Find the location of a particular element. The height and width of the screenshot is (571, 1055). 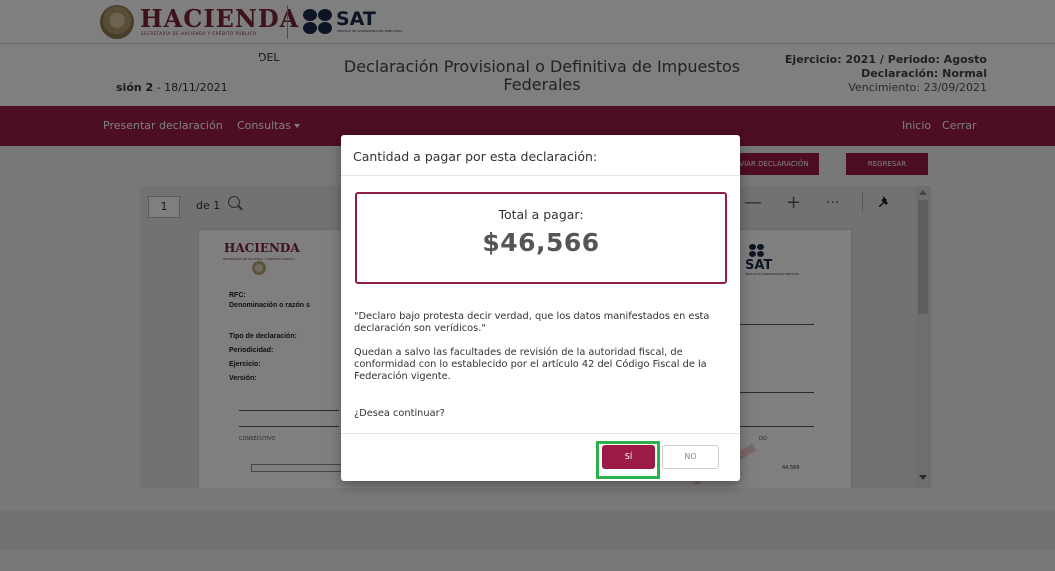

no-button: NO is located at coordinates (690, 457).